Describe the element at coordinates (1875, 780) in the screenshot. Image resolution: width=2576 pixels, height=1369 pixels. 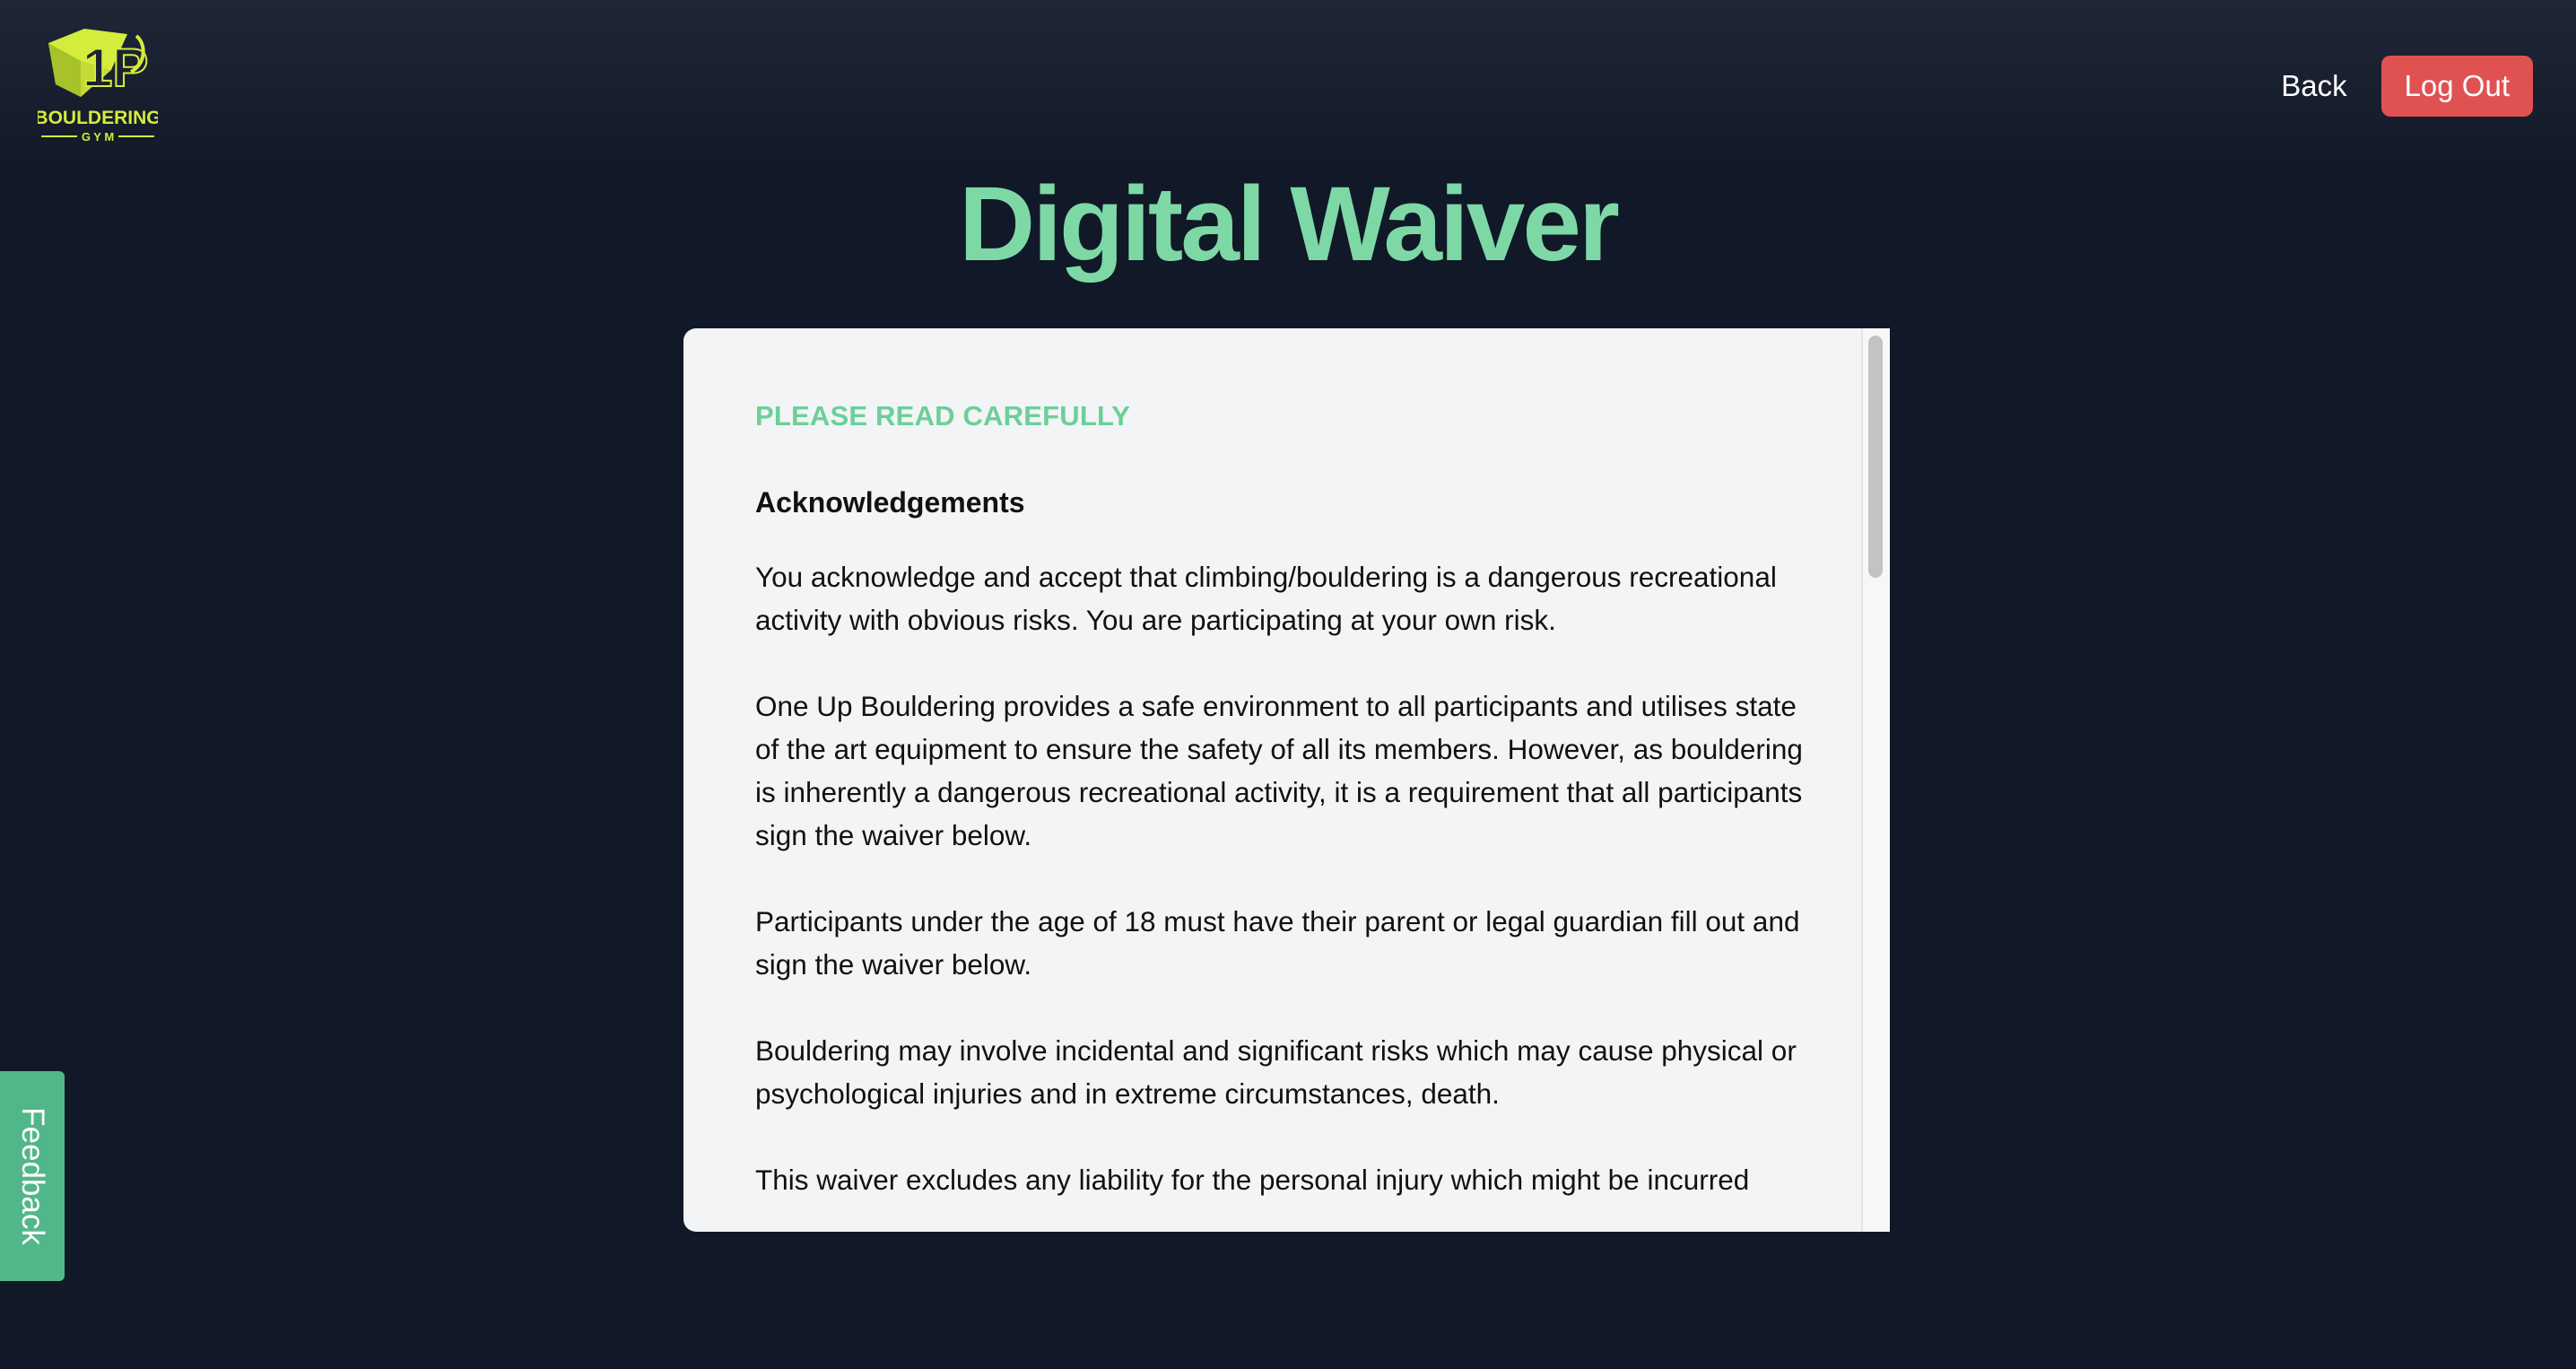
I see `waiver-scrollbar` at that location.